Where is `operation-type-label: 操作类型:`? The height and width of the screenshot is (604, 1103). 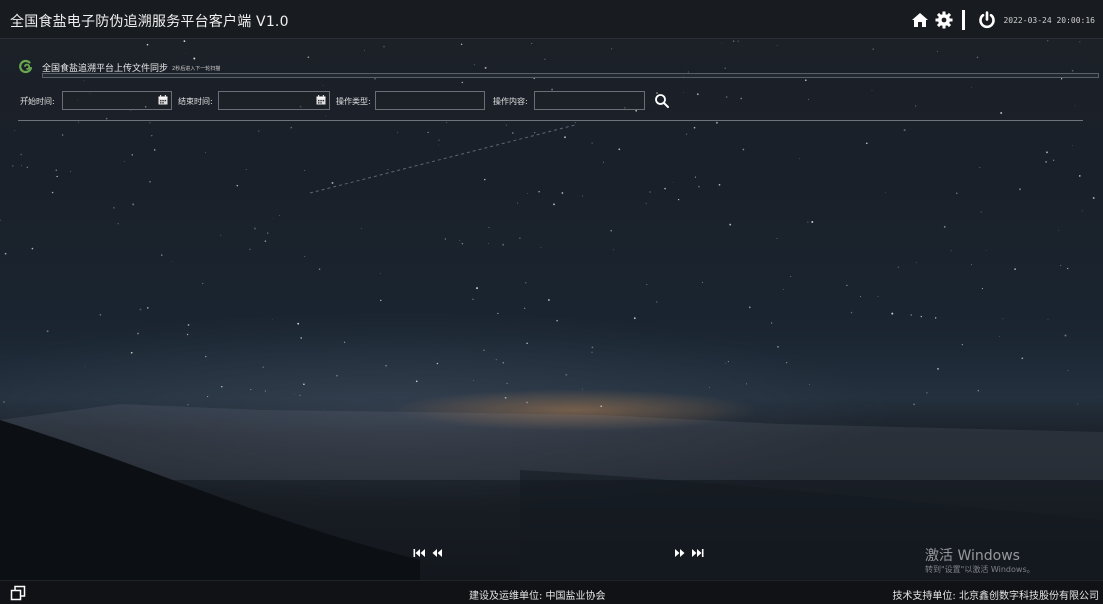 operation-type-label: 操作类型: is located at coordinates (353, 101).